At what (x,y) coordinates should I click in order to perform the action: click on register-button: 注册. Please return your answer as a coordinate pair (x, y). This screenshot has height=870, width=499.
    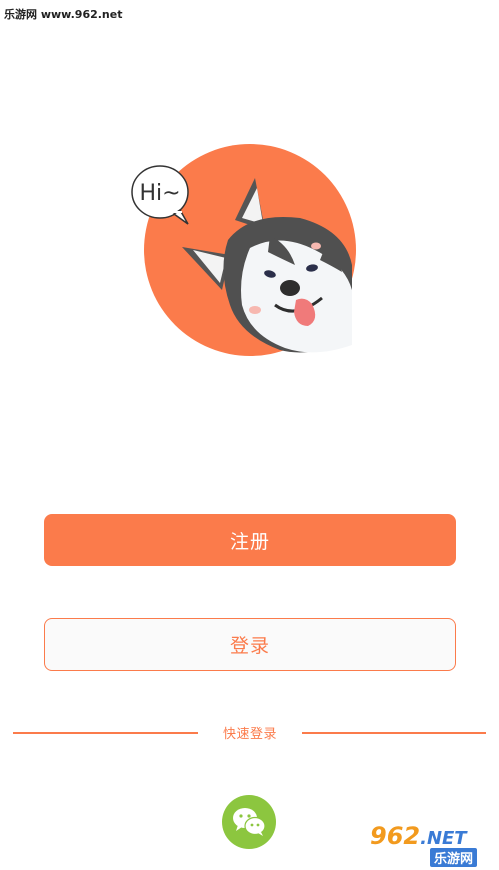
    Looking at the image, I should click on (250, 540).